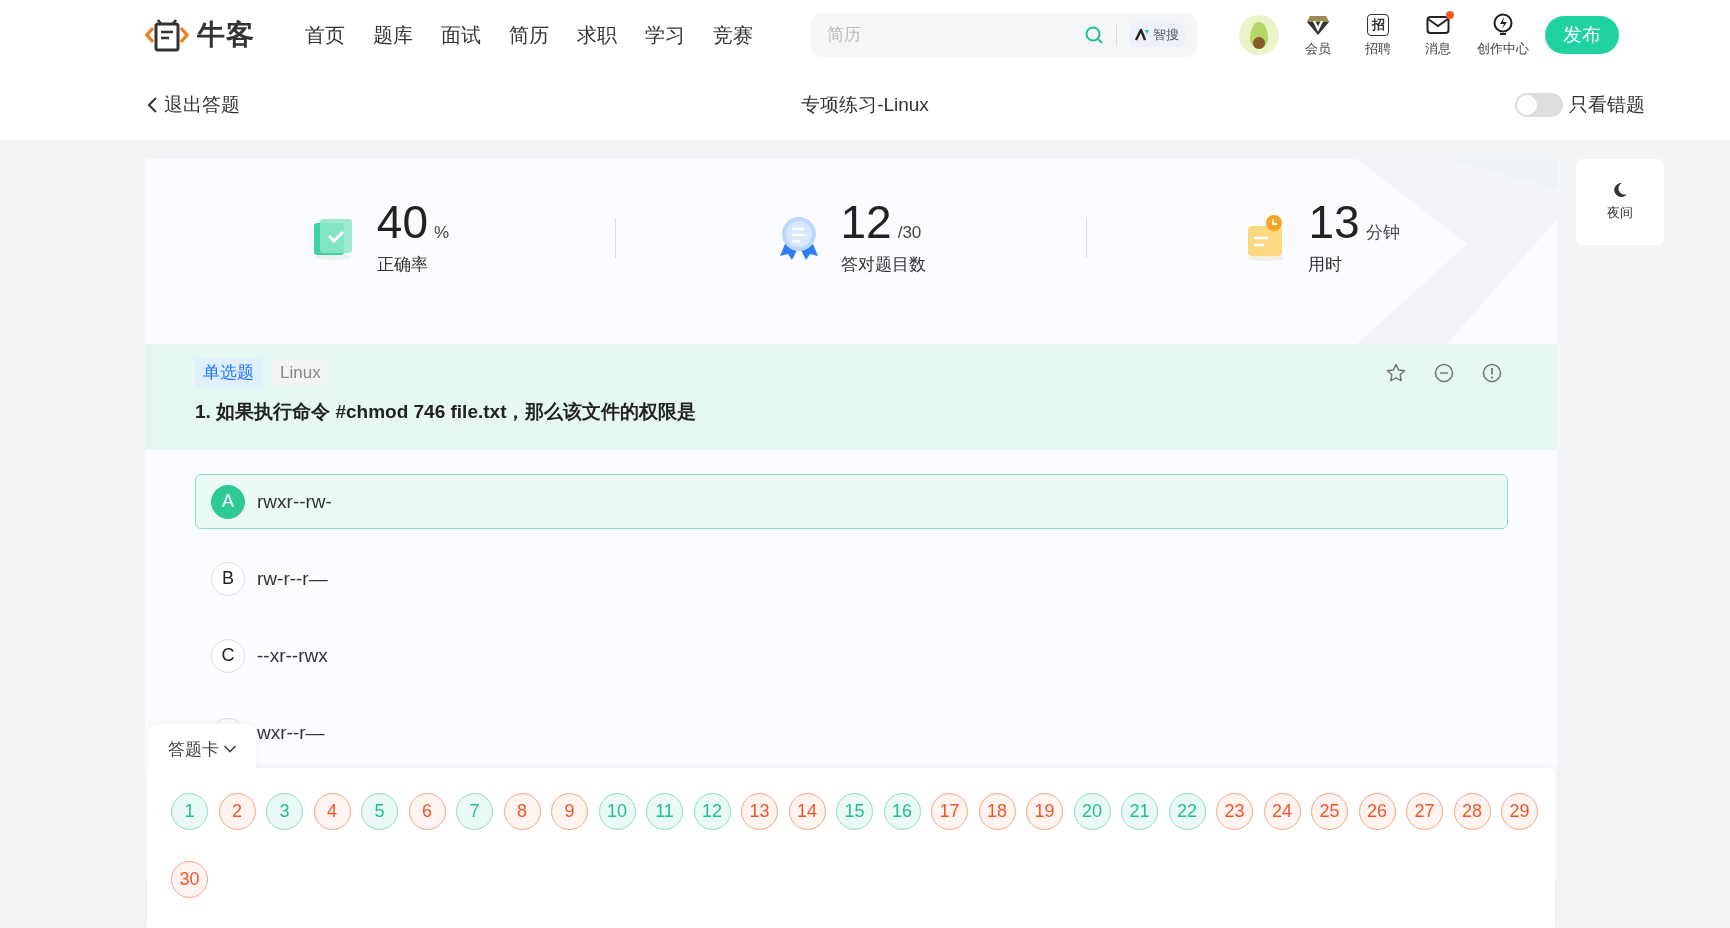 Image resolution: width=1730 pixels, height=928 pixels. I want to click on question-number: 4, so click(332, 811).